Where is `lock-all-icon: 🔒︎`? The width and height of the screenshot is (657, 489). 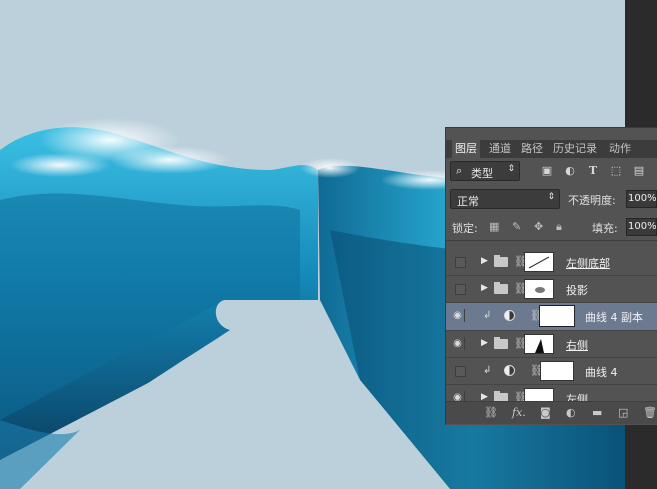
lock-all-icon: 🔒︎ is located at coordinates (559, 227).